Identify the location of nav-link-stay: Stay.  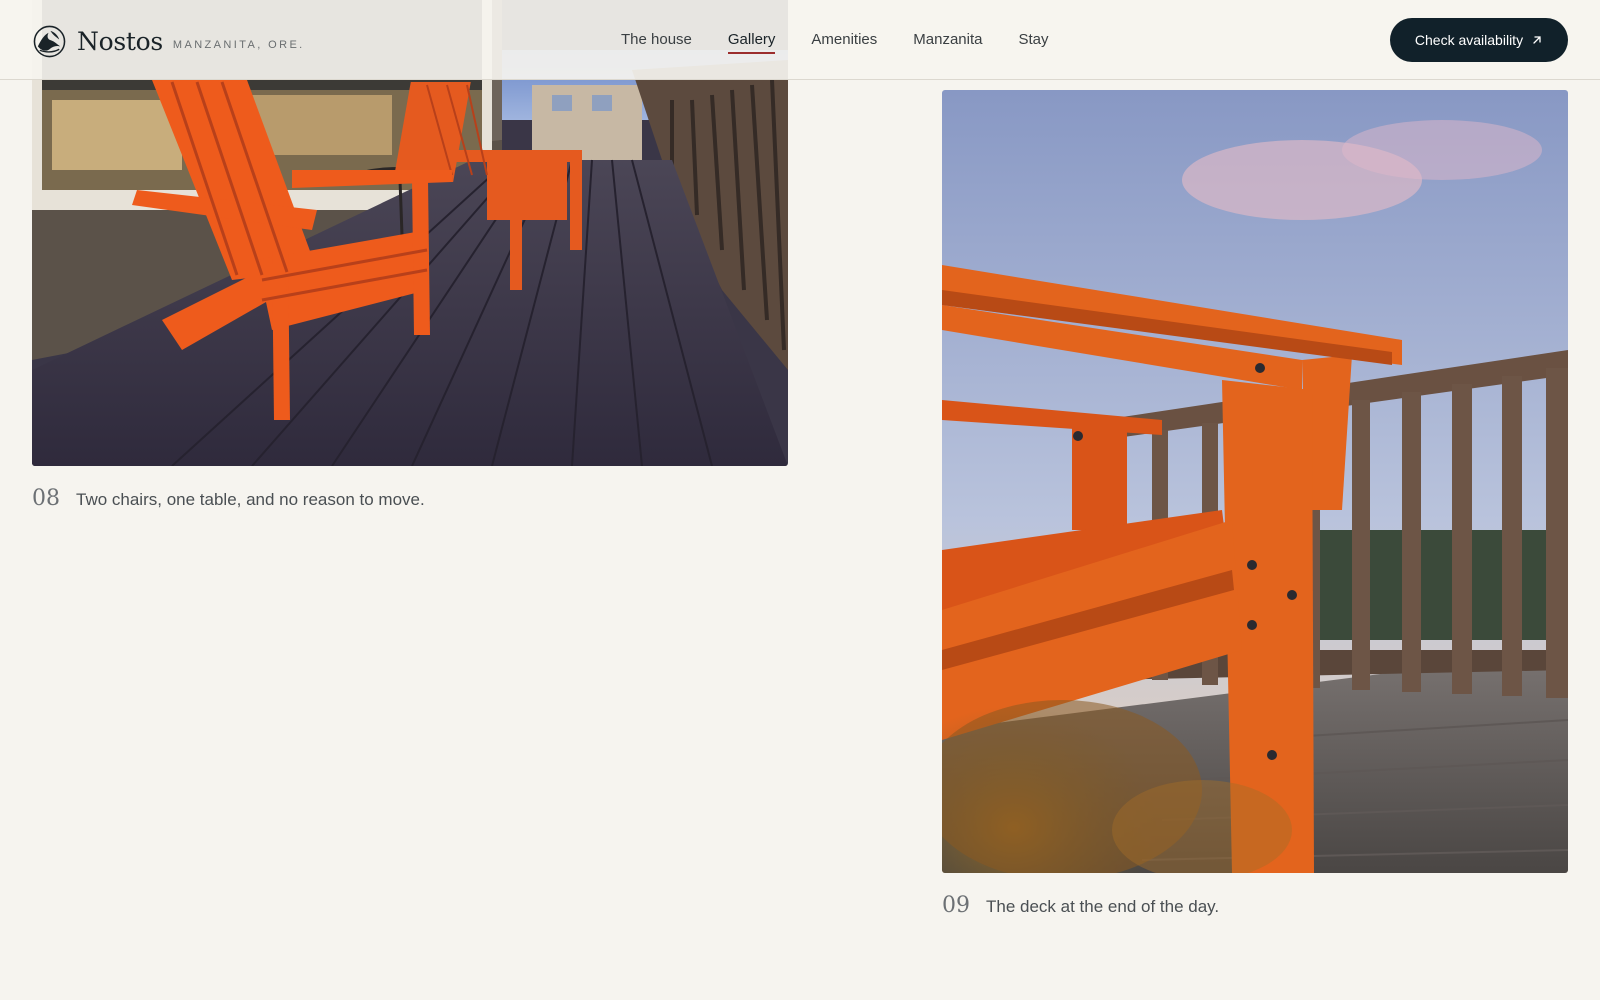
(1033, 42).